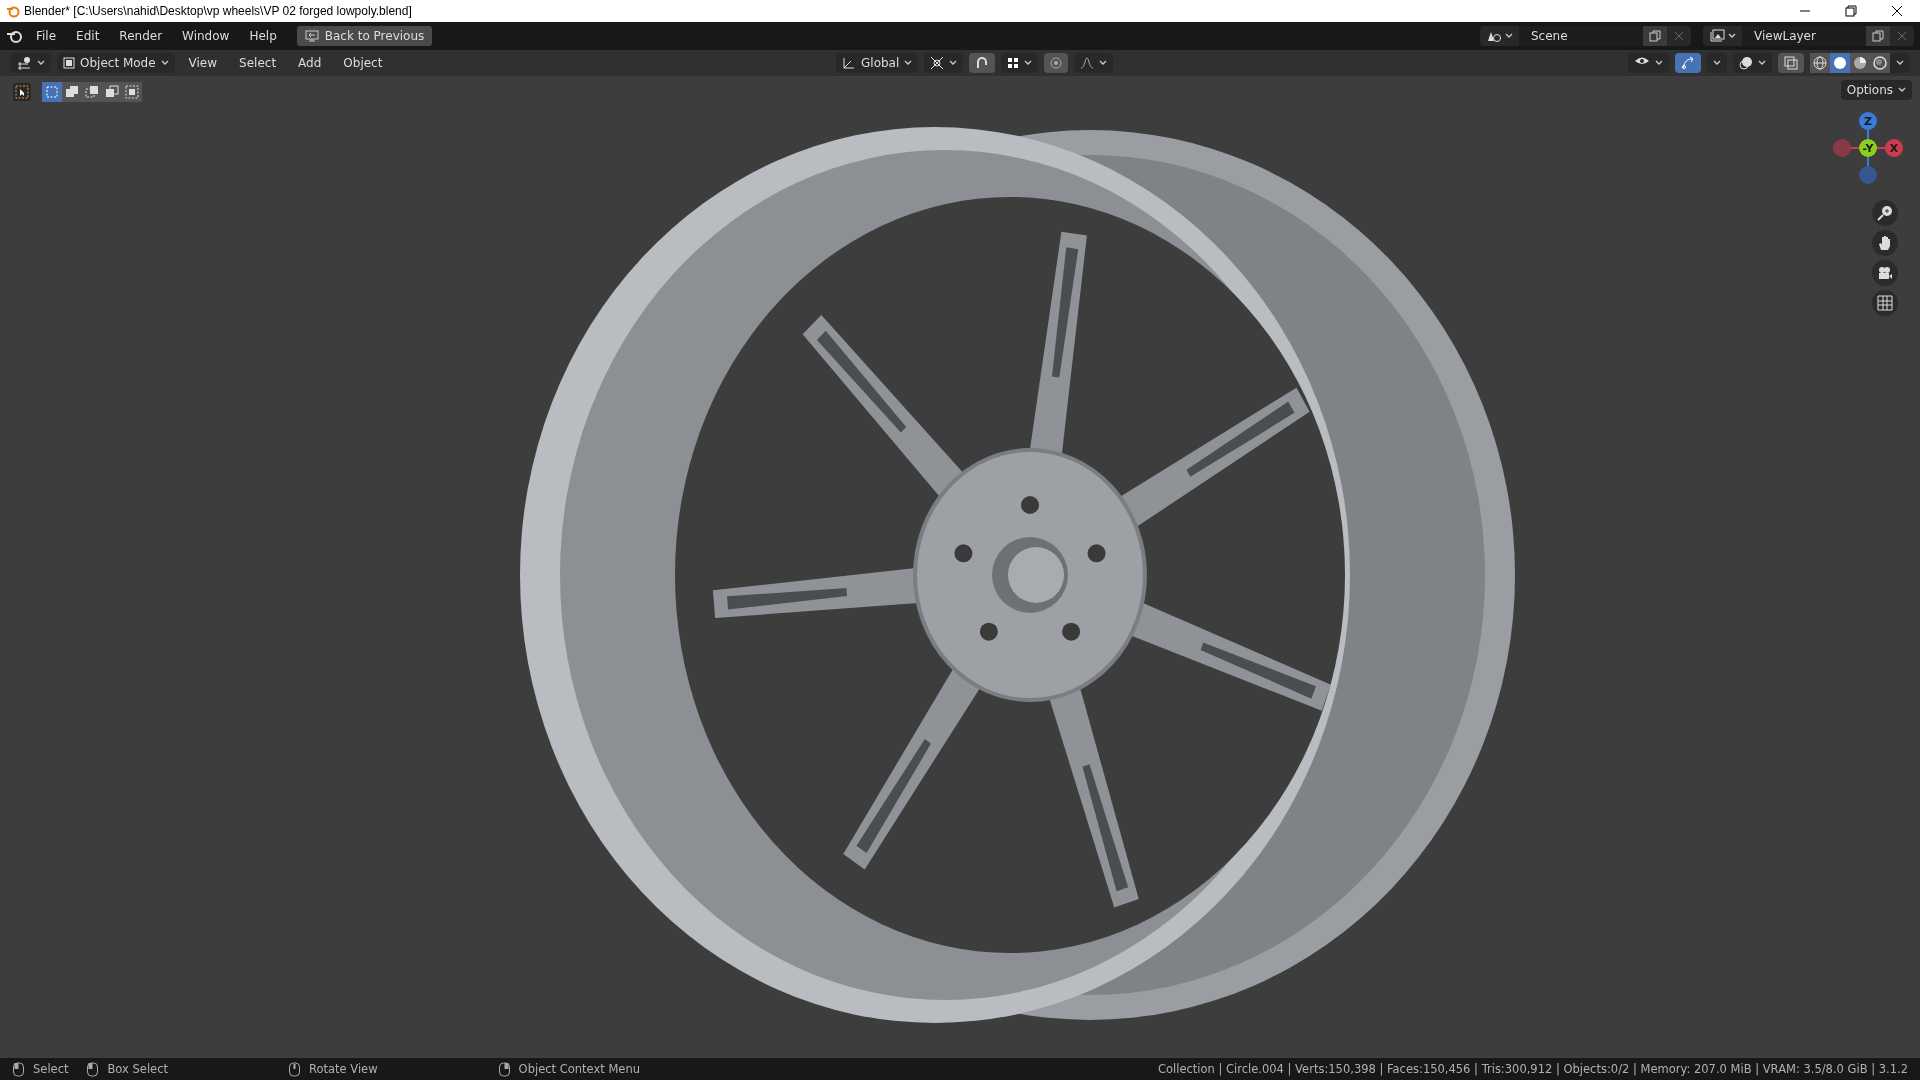  Describe the element at coordinates (1868, 148) in the screenshot. I see `y-axis-handle: -Y` at that location.